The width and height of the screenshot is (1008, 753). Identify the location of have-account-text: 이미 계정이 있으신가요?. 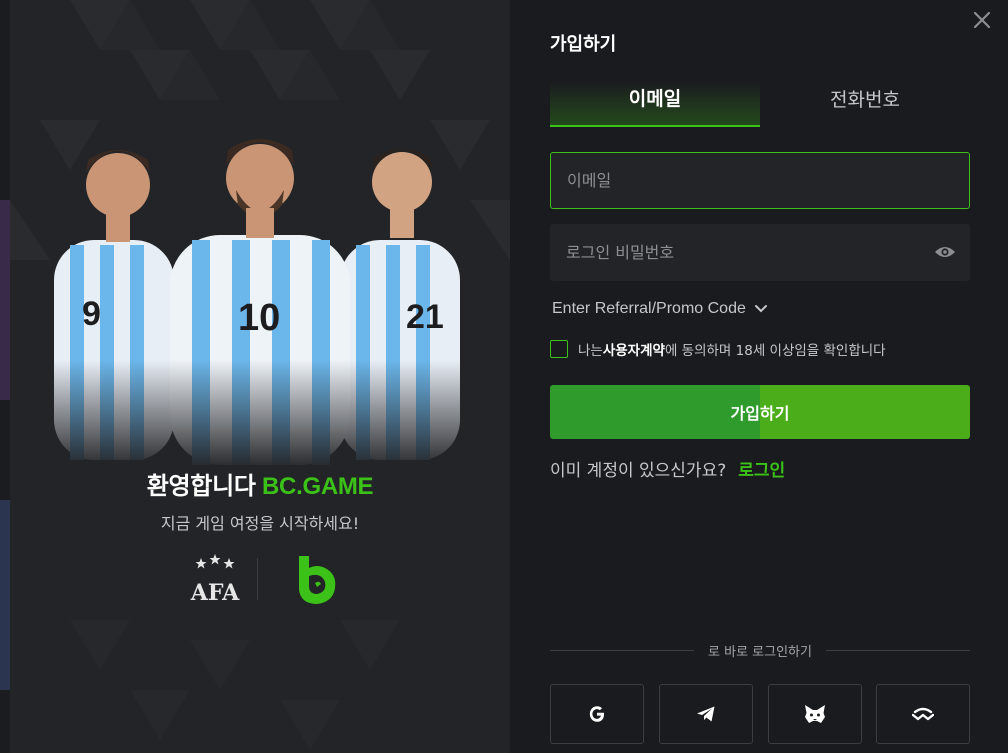
(638, 471).